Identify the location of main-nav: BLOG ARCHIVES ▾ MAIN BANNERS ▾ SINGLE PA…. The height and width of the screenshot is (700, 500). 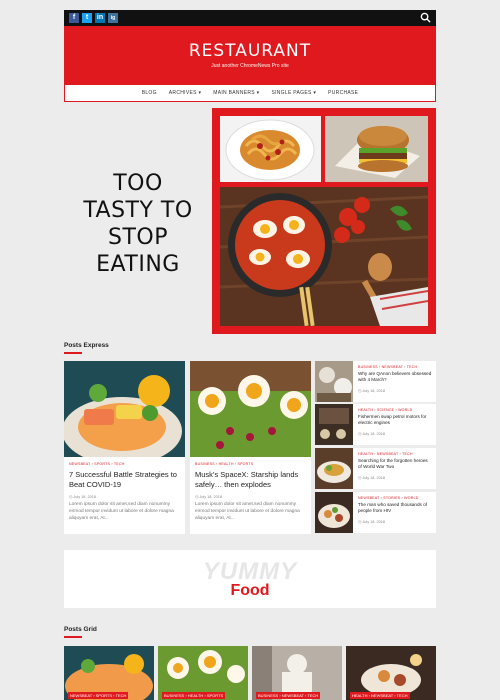
(250, 93).